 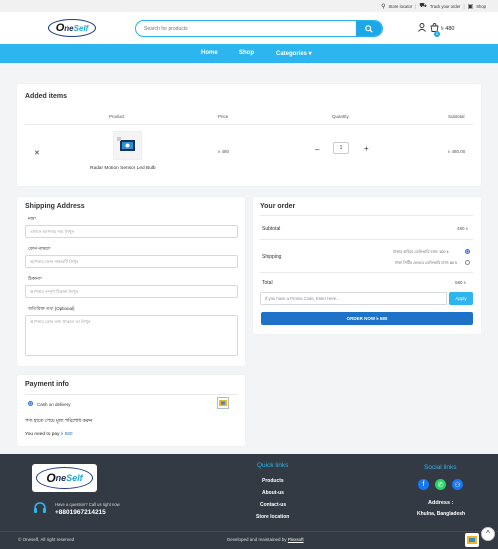 I want to click on note-textarea: আপনার কোন তথ্য থাকলে তা লিখুন, so click(x=131, y=335).